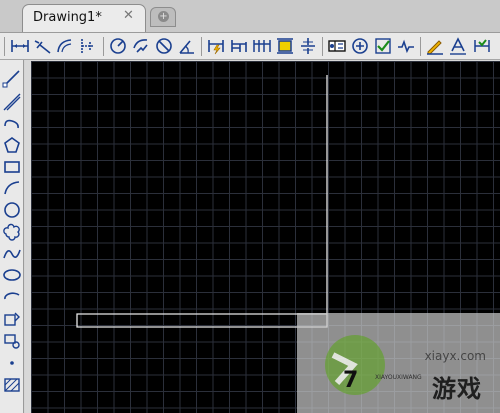 This screenshot has width=500, height=413. Describe the element at coordinates (12, 210) in the screenshot. I see `circle-icon` at that location.